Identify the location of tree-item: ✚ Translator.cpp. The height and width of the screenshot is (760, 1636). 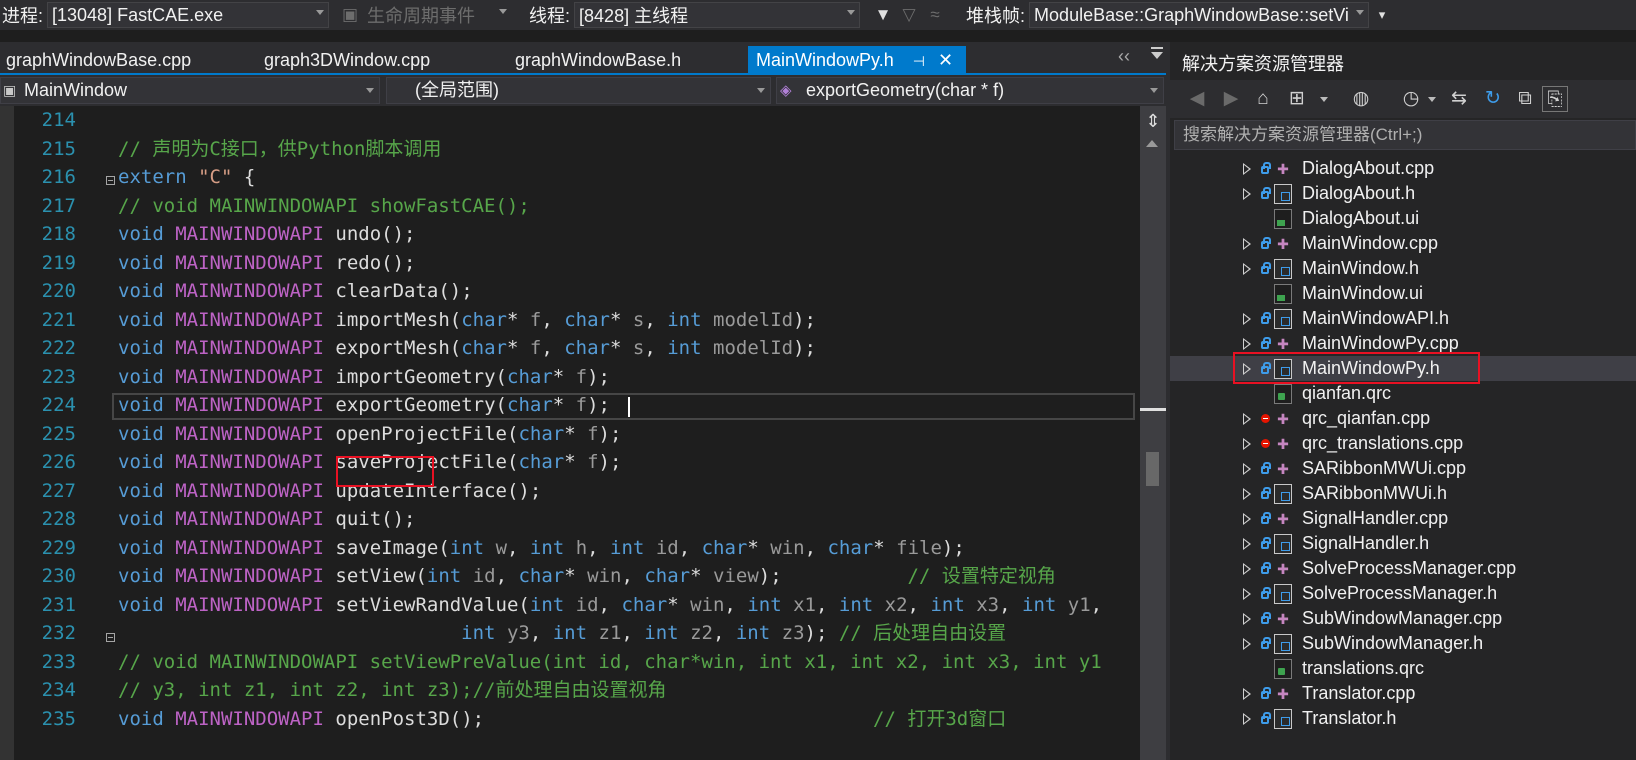
(1403, 693).